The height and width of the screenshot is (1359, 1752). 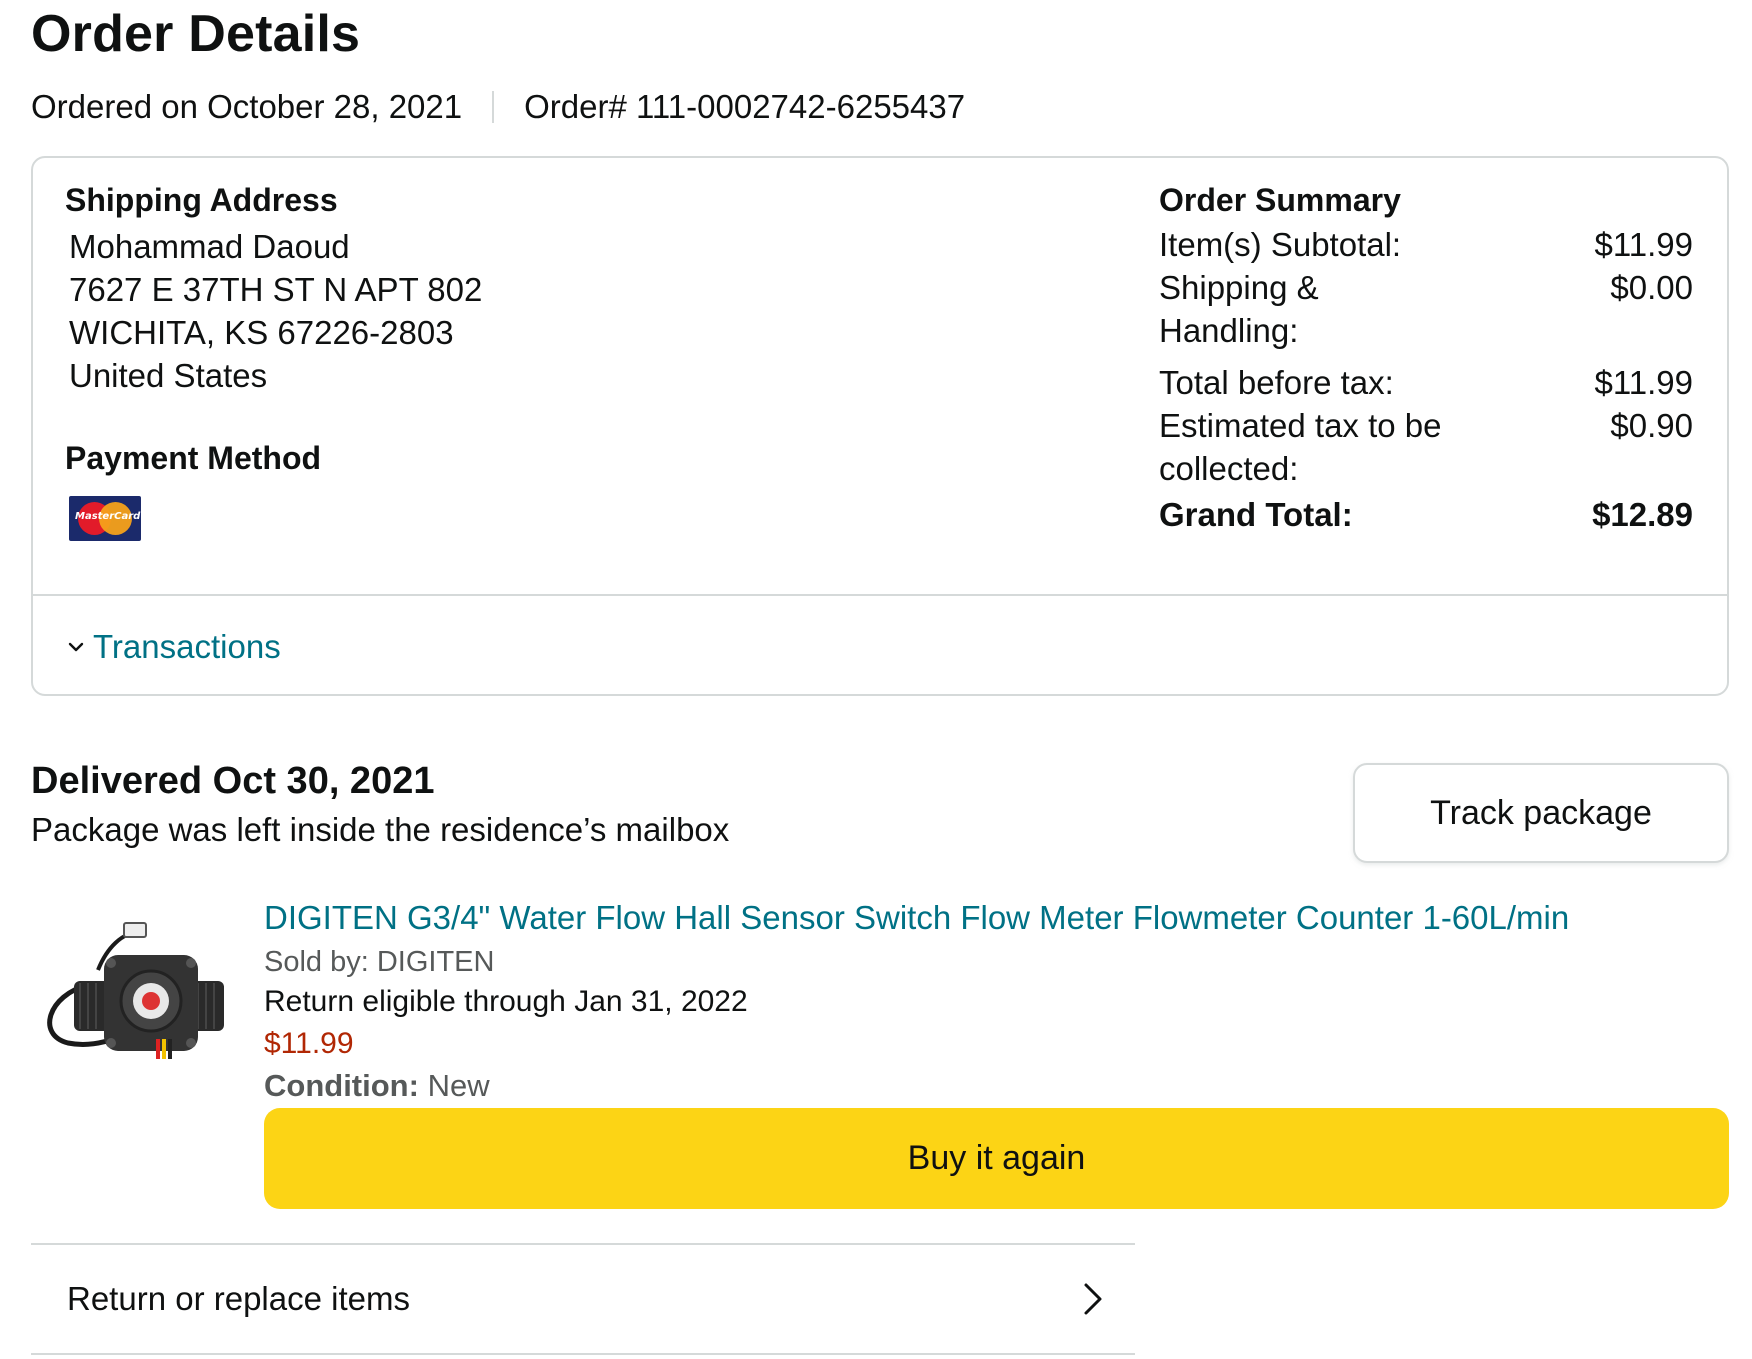 I want to click on order-number: Order# 111-0002742-6255437, so click(x=745, y=106).